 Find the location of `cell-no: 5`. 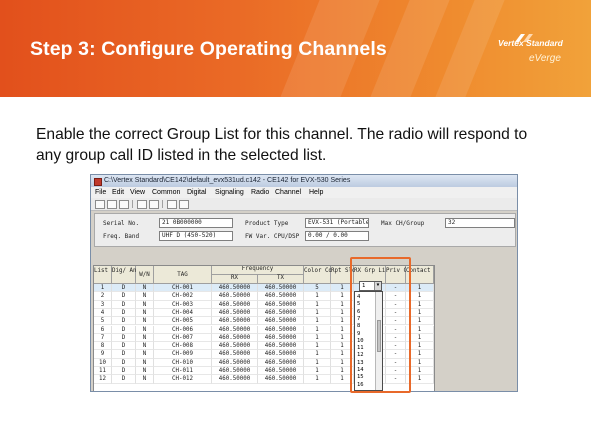

cell-no: 5 is located at coordinates (103, 321).